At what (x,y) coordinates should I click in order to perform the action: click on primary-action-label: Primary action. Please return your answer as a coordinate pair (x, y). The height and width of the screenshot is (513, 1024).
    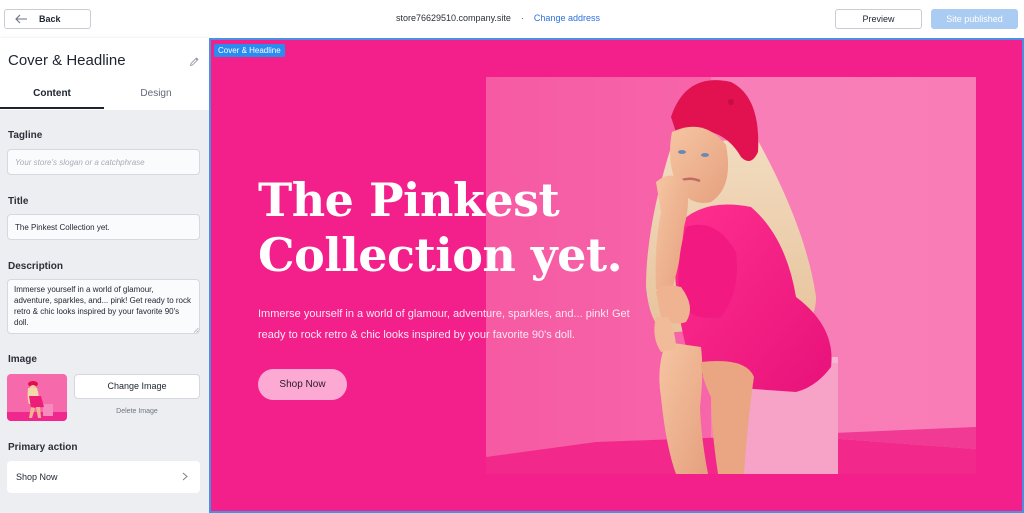
    Looking at the image, I should click on (43, 447).